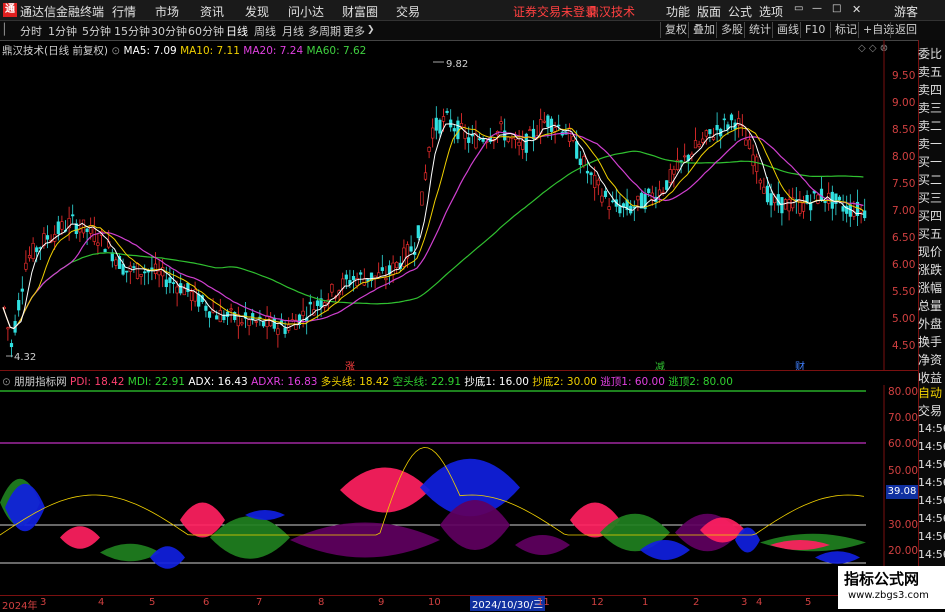  Describe the element at coordinates (381, 602) in the screenshot. I see `time-tick: 9` at that location.